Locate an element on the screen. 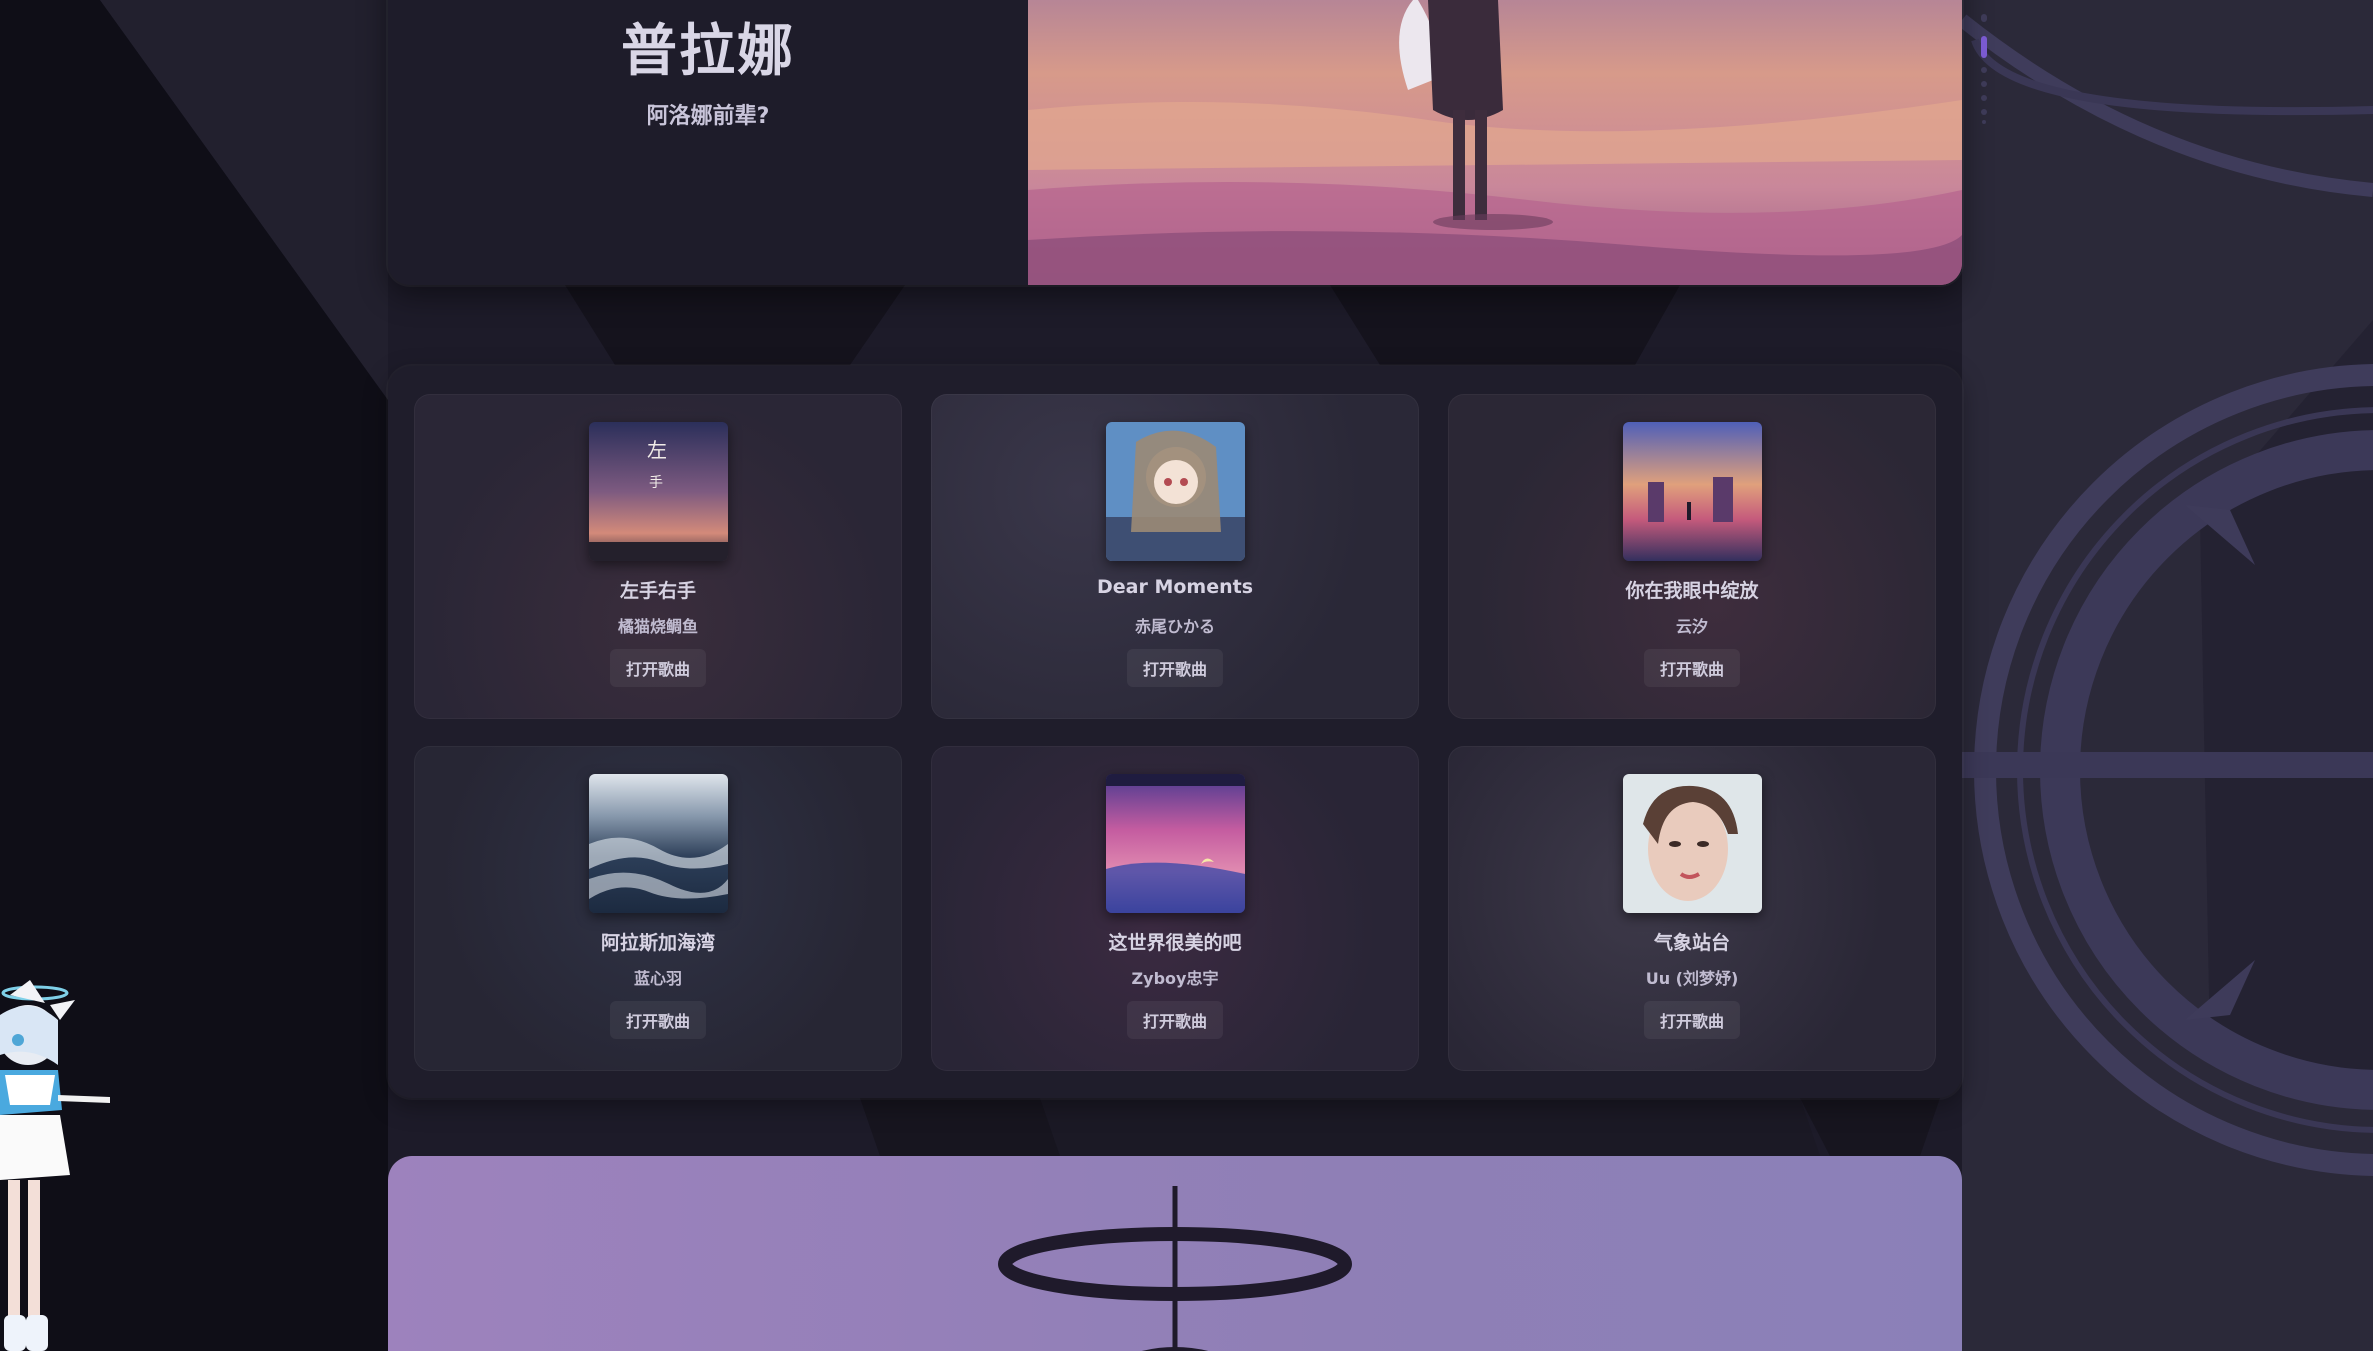 Image resolution: width=2373 pixels, height=1351 pixels. song-title: 你在我眼中绽放 is located at coordinates (1692, 591).